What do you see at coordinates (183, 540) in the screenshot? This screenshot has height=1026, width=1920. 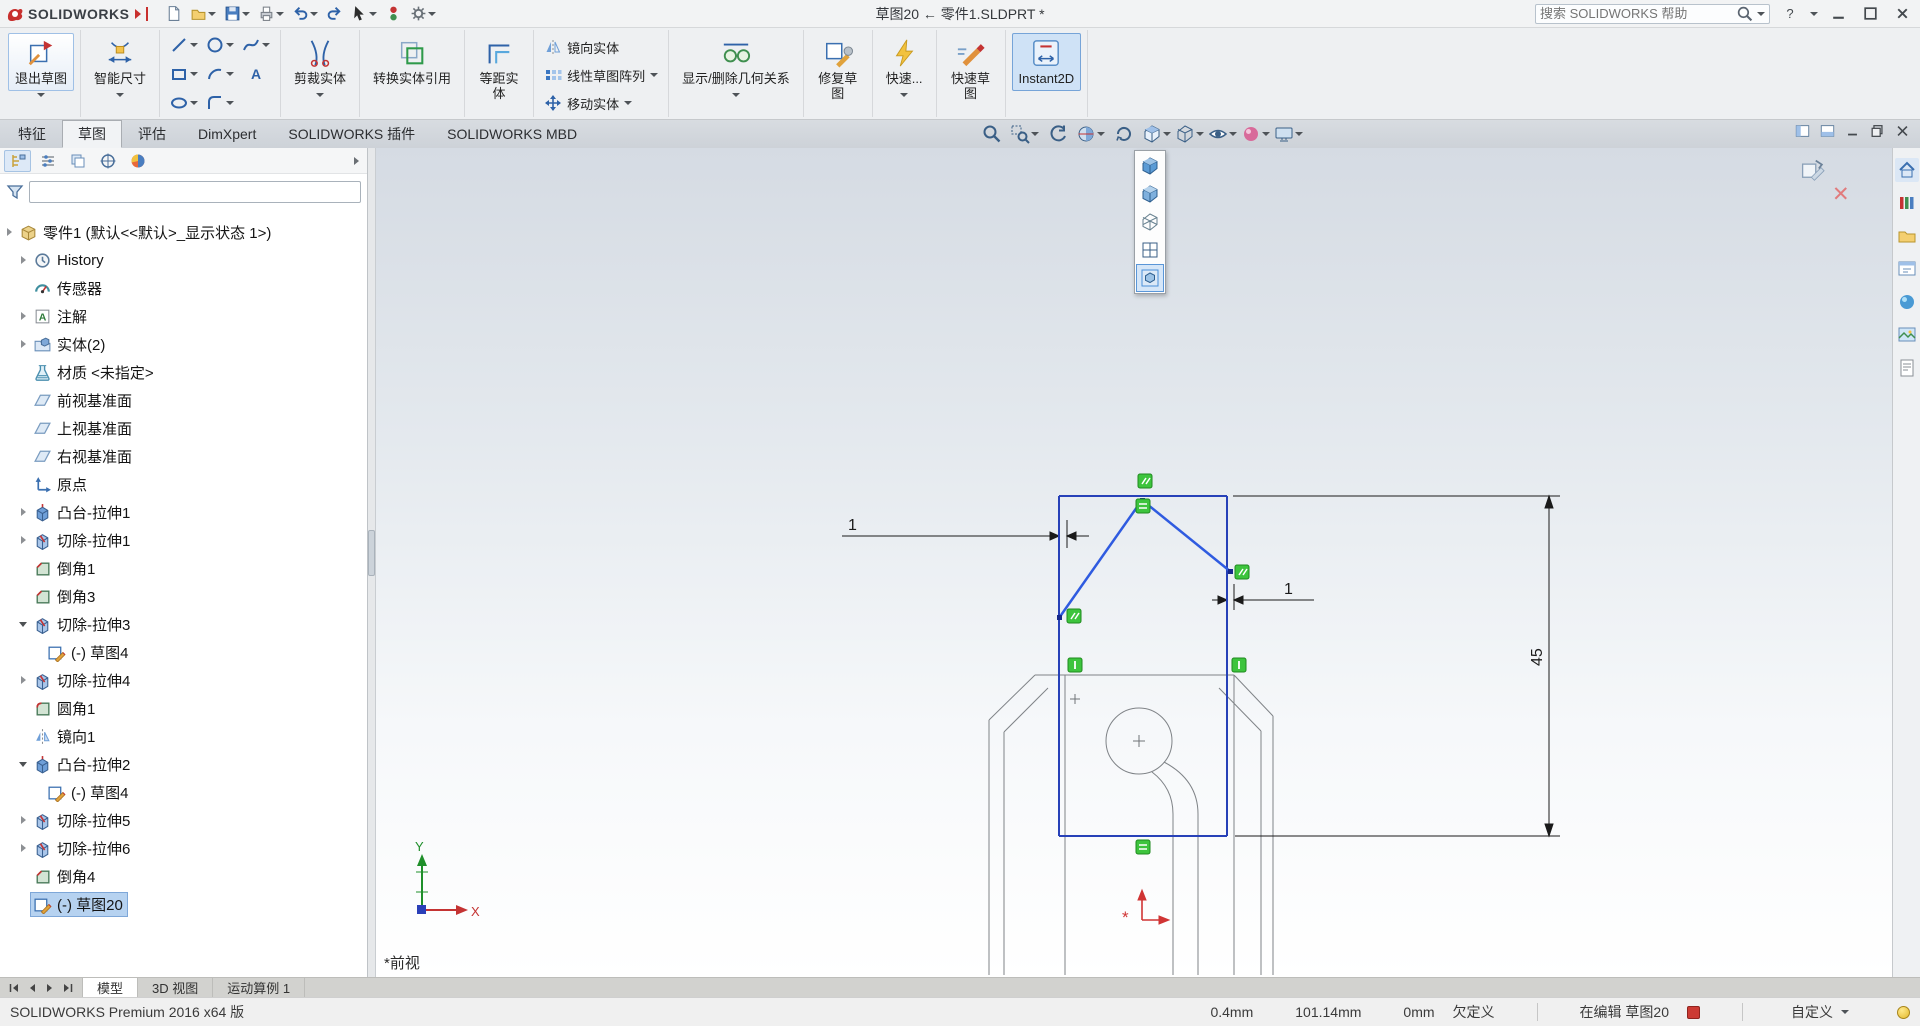 I see `tree-item: 切除-拉伸1` at bounding box center [183, 540].